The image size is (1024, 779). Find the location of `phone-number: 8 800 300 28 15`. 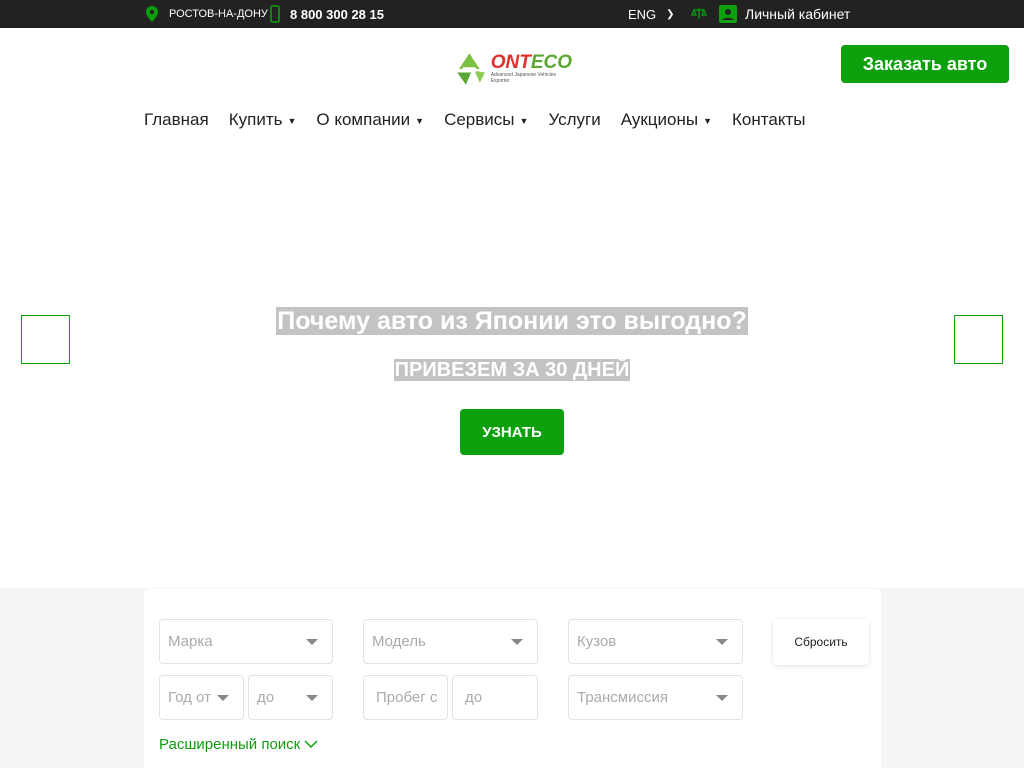

phone-number: 8 800 300 28 15 is located at coordinates (337, 14).